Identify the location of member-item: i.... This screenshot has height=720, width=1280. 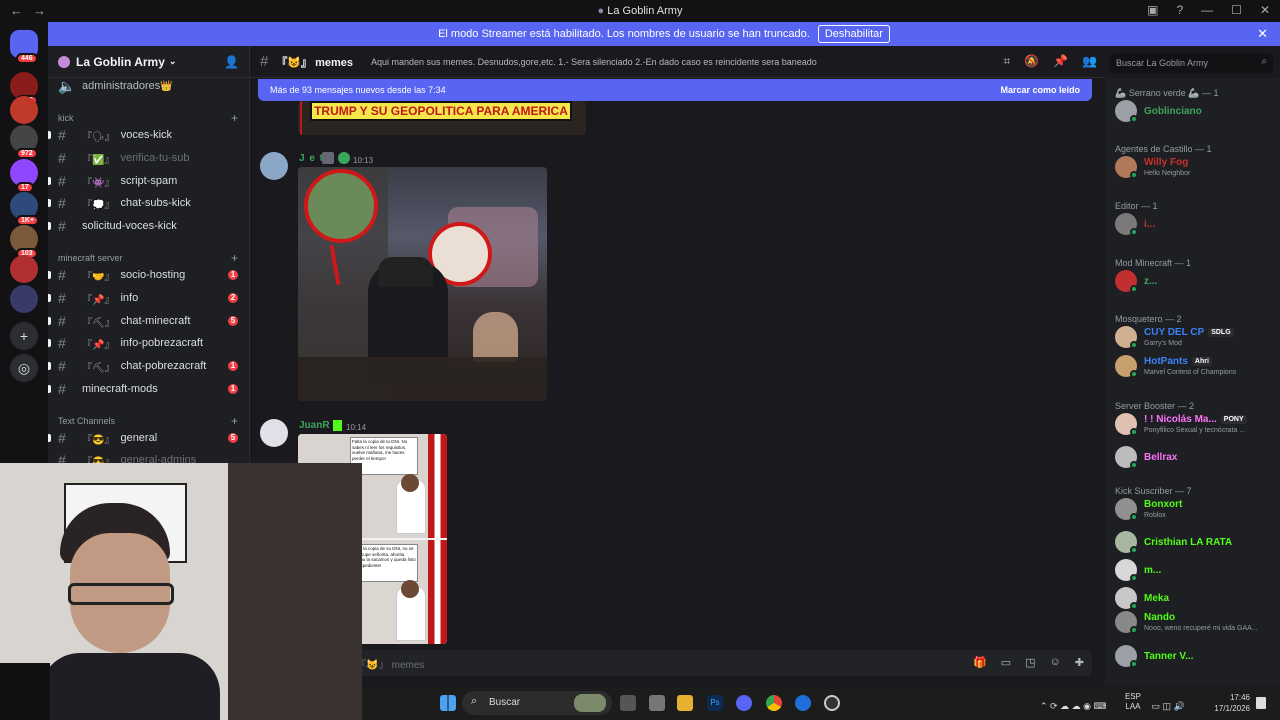
(1195, 226).